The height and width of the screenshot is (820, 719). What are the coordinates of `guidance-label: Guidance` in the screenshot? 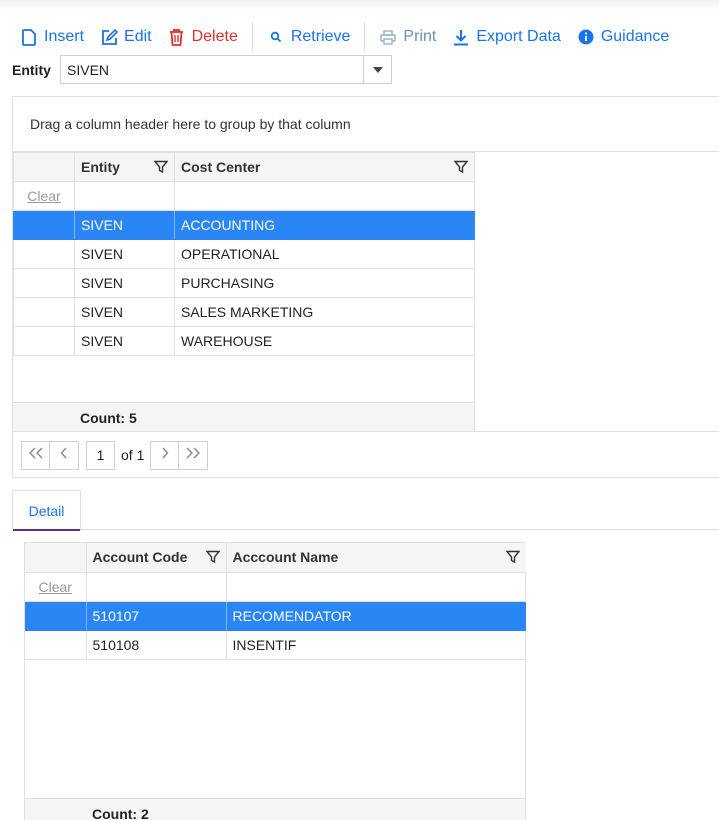 It's located at (635, 36).